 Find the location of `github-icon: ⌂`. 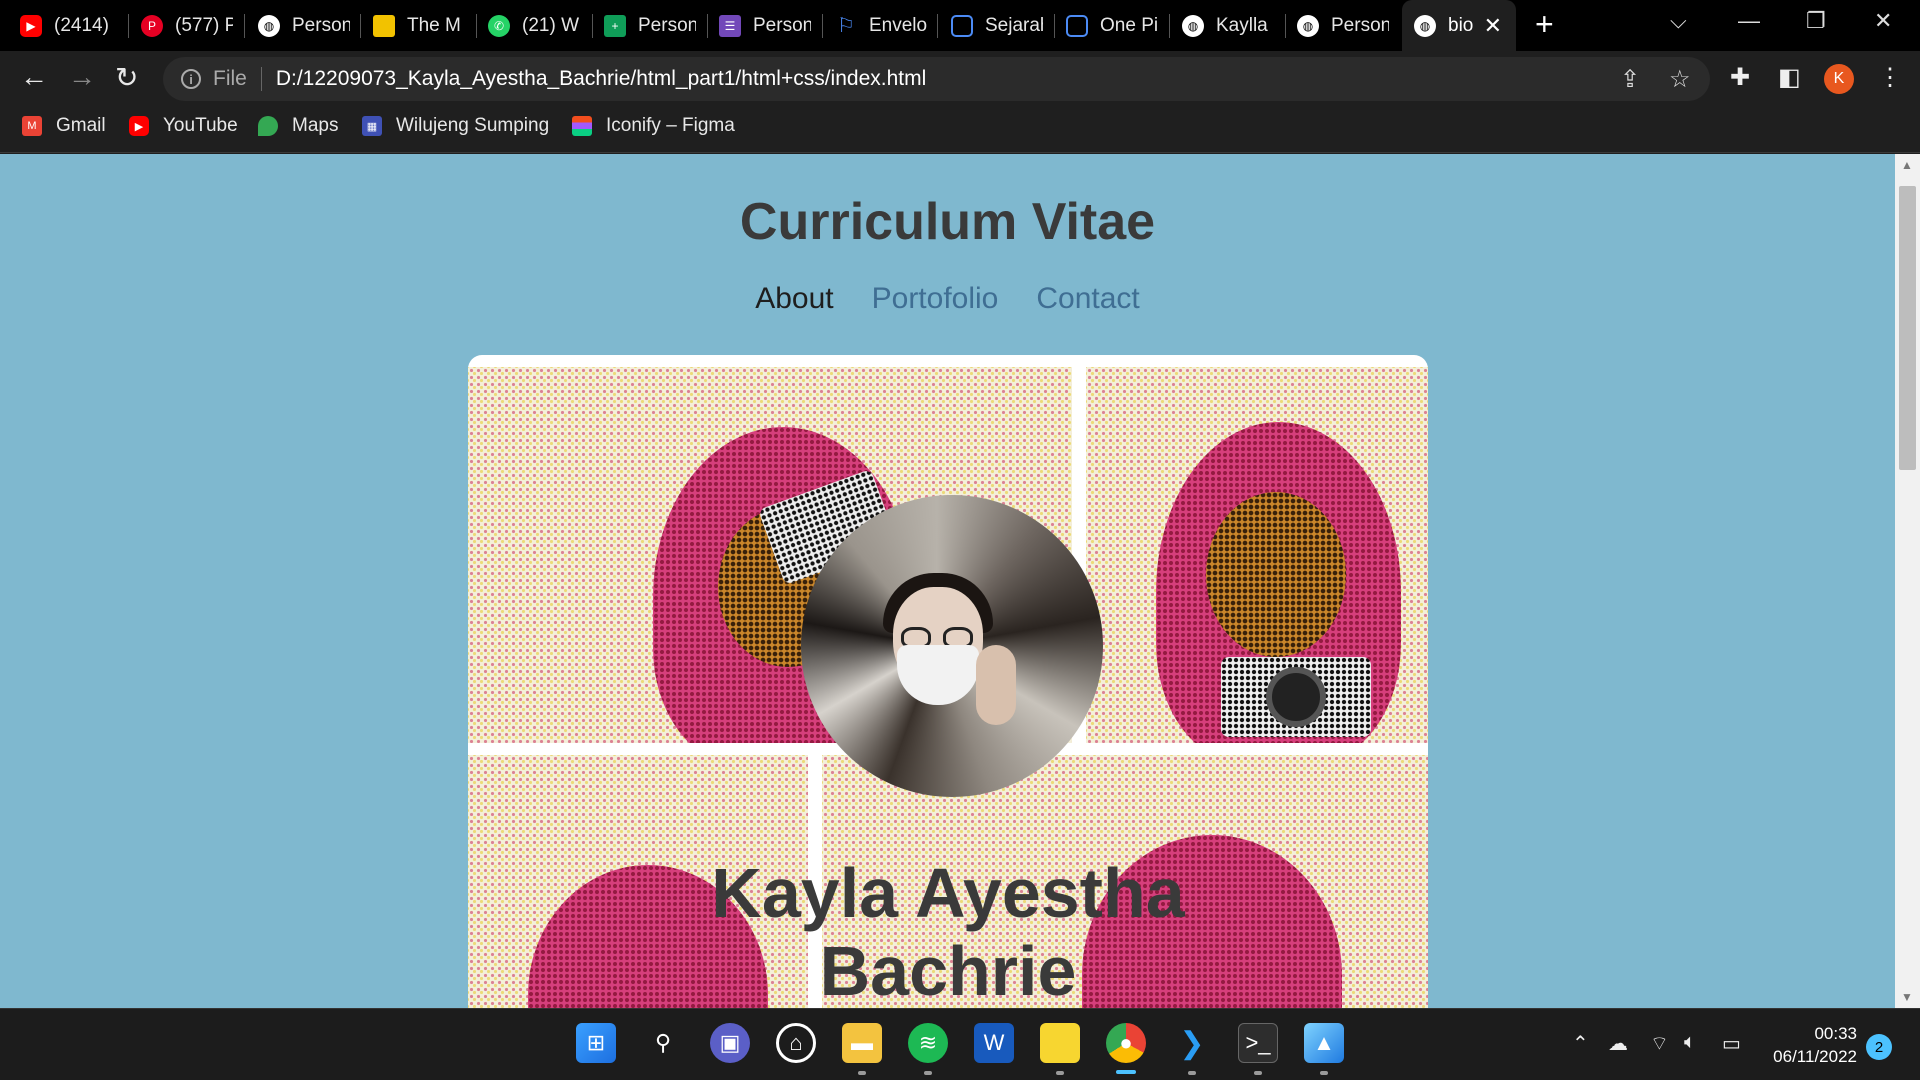

github-icon: ⌂ is located at coordinates (796, 1043).